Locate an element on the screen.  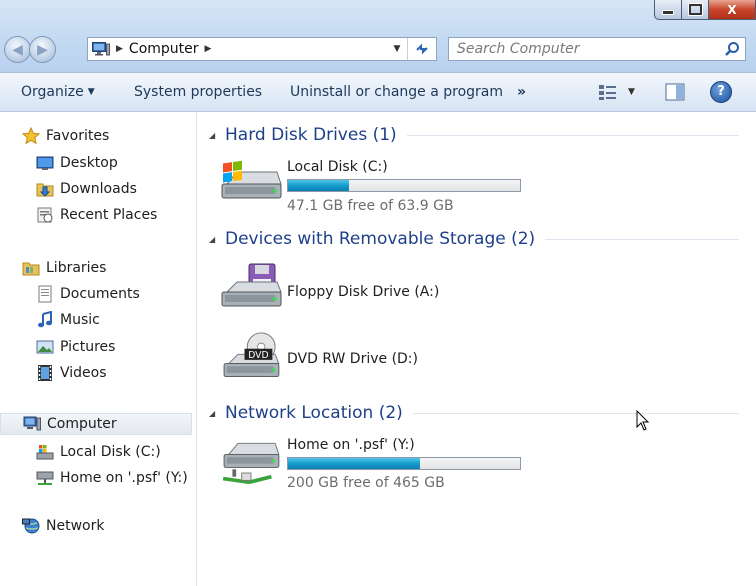
sidebar-libraries: Libraries is located at coordinates (64, 268).